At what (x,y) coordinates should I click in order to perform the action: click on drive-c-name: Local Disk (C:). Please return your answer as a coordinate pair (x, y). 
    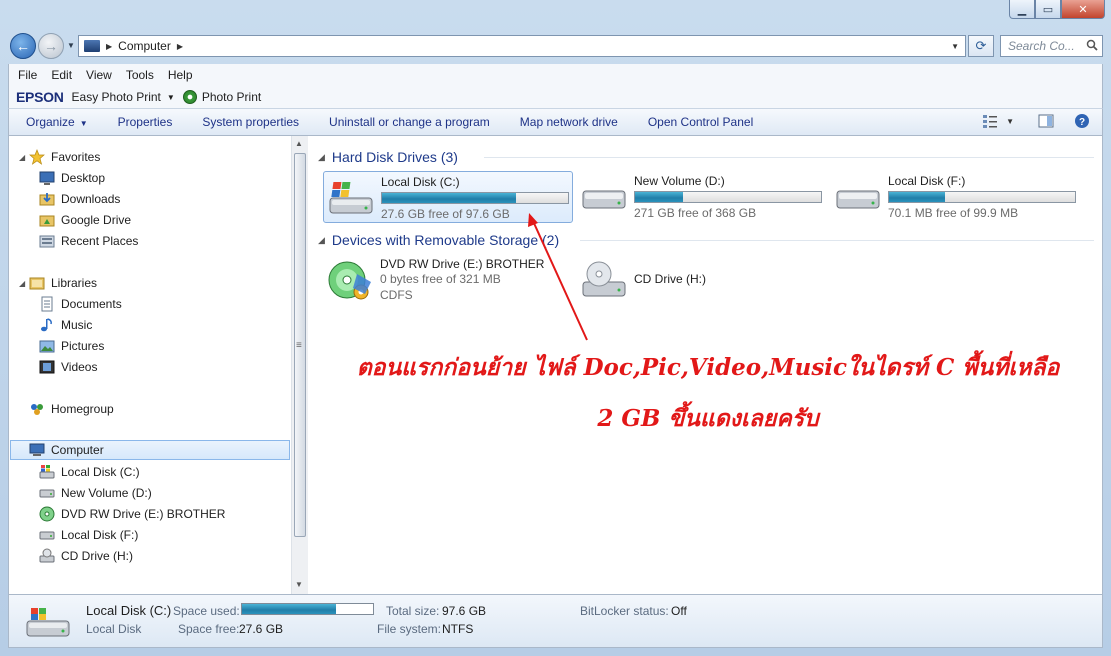
    Looking at the image, I should click on (420, 182).